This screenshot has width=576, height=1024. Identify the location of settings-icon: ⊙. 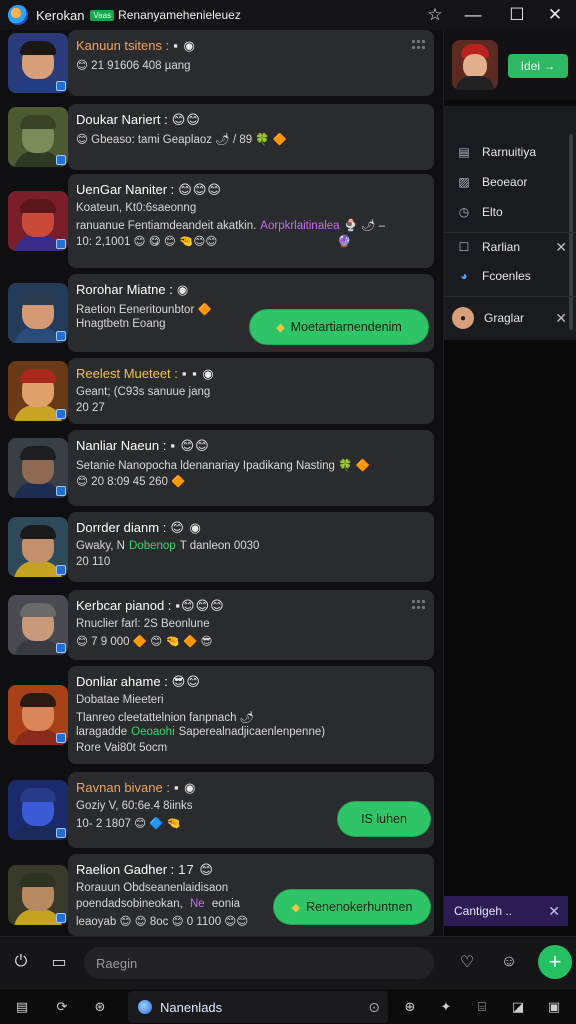
(374, 1007).